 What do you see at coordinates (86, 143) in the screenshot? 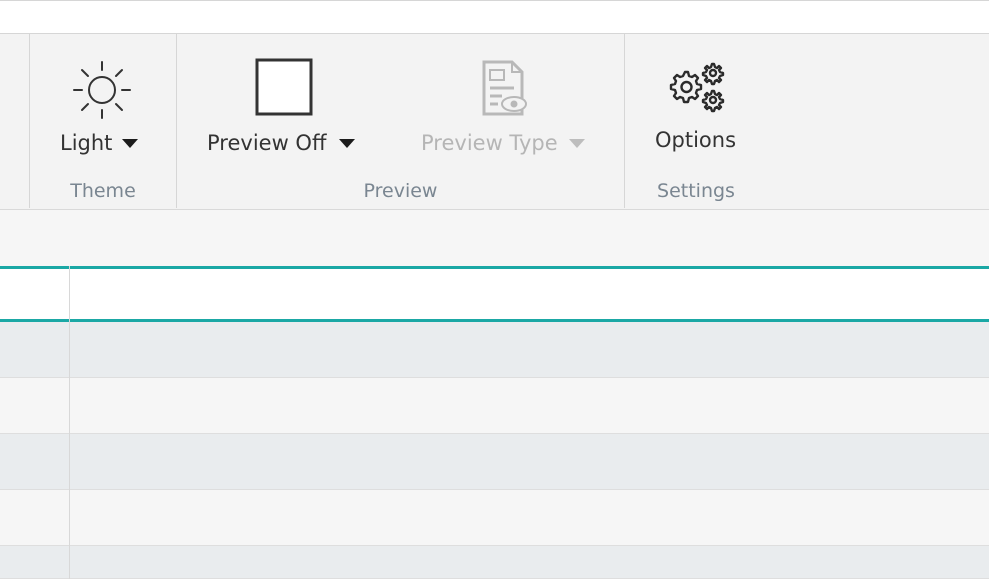
I see `theme-button-label: Light` at bounding box center [86, 143].